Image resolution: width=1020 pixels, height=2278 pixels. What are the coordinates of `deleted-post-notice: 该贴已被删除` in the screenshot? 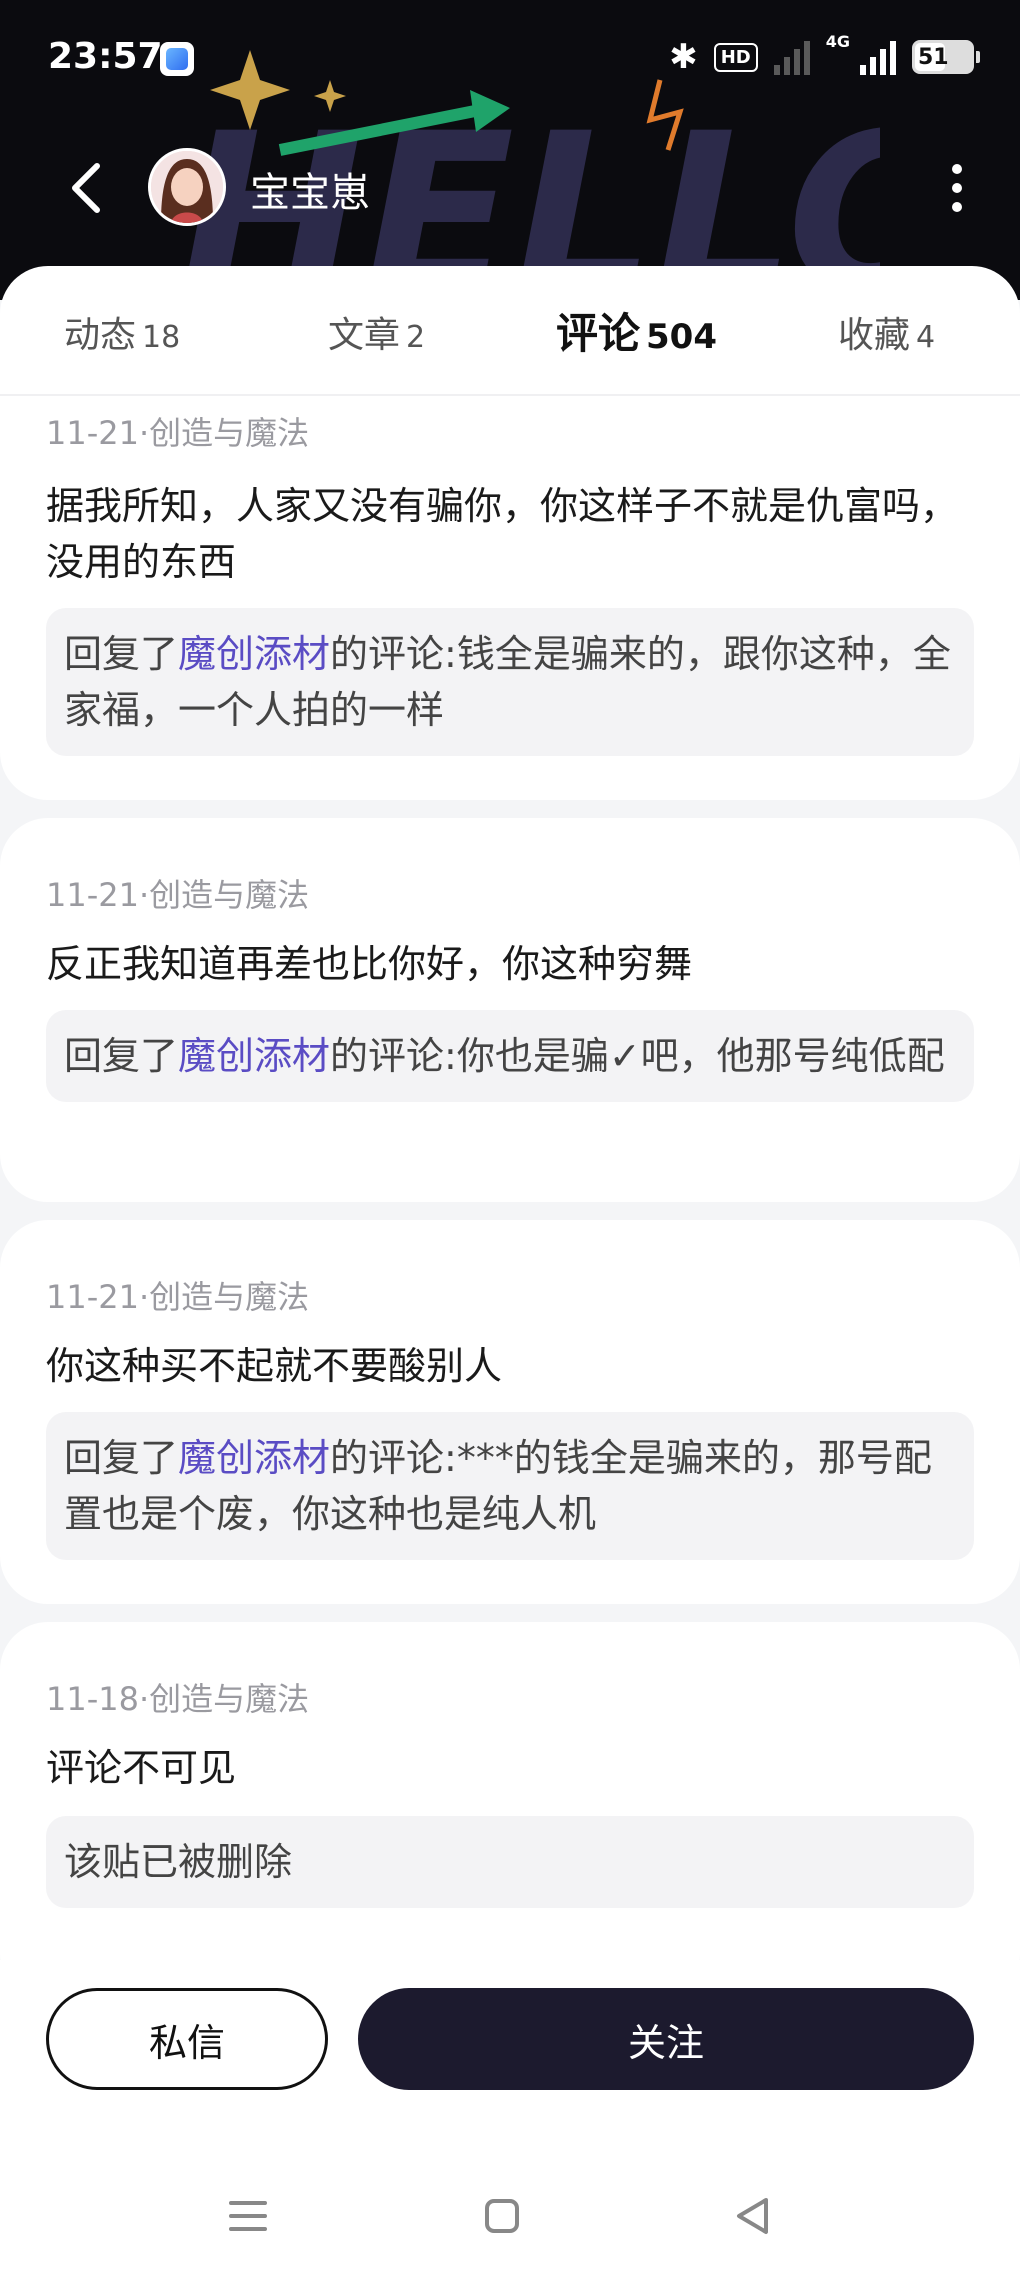 It's located at (510, 1862).